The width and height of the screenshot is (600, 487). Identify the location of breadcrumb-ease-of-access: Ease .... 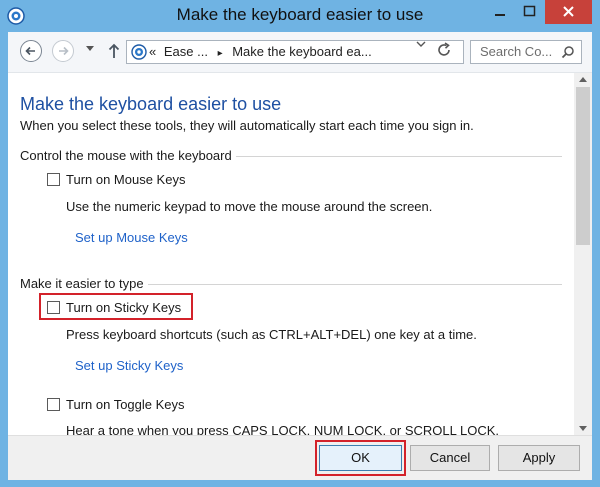
(186, 51).